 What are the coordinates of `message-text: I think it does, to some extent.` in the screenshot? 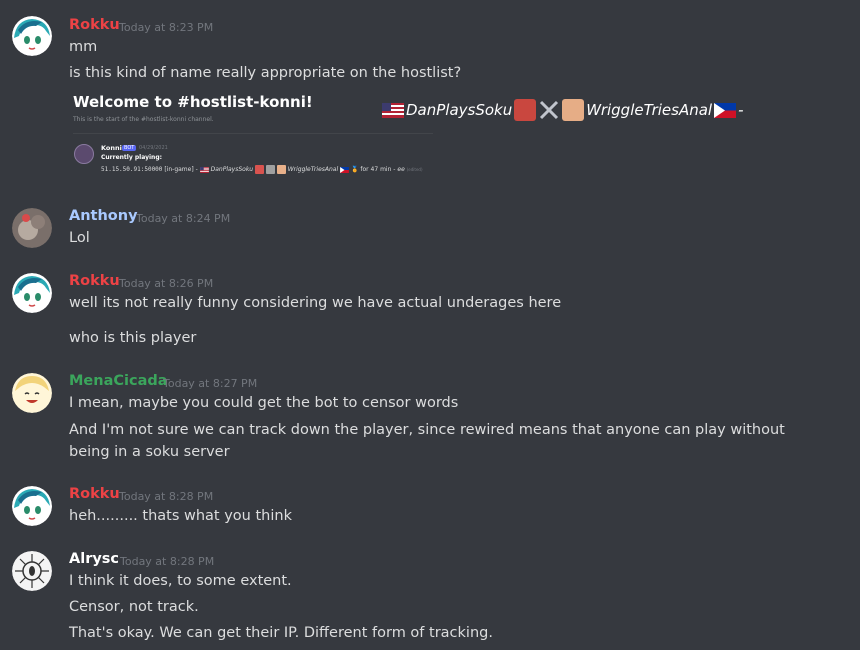 It's located at (180, 581).